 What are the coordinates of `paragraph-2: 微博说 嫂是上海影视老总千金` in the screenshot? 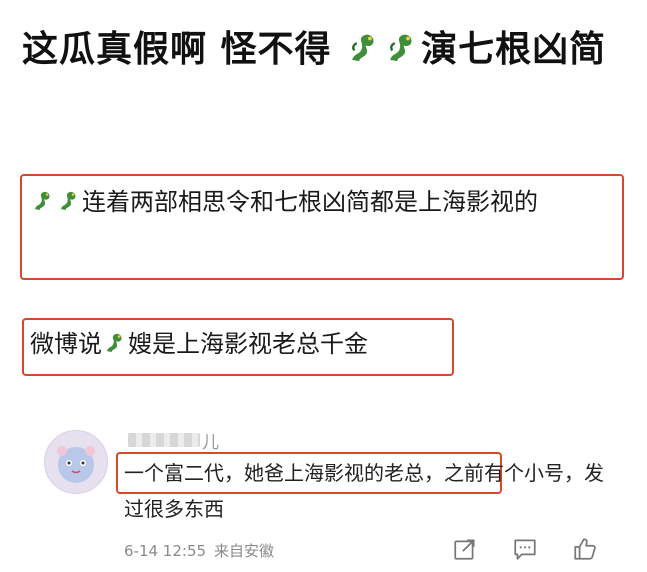 It's located at (240, 344).